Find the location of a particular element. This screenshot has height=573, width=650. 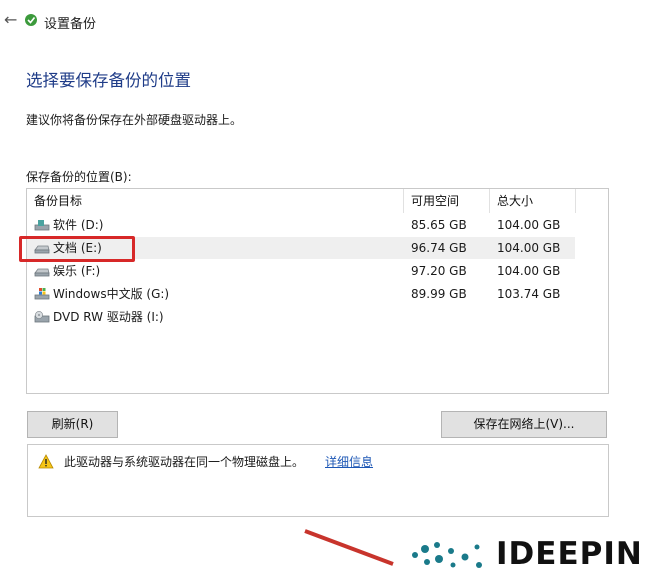

red-annotation-arrow is located at coordinates (349, 547).